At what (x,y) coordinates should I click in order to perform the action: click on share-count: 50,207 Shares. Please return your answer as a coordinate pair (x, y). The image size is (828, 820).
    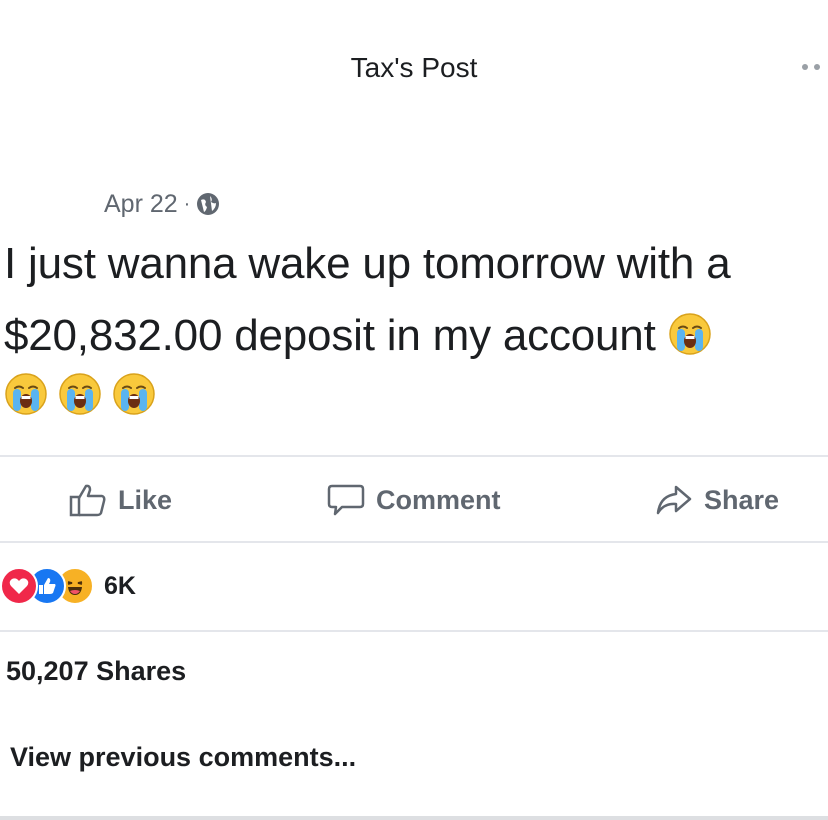
    Looking at the image, I should click on (96, 671).